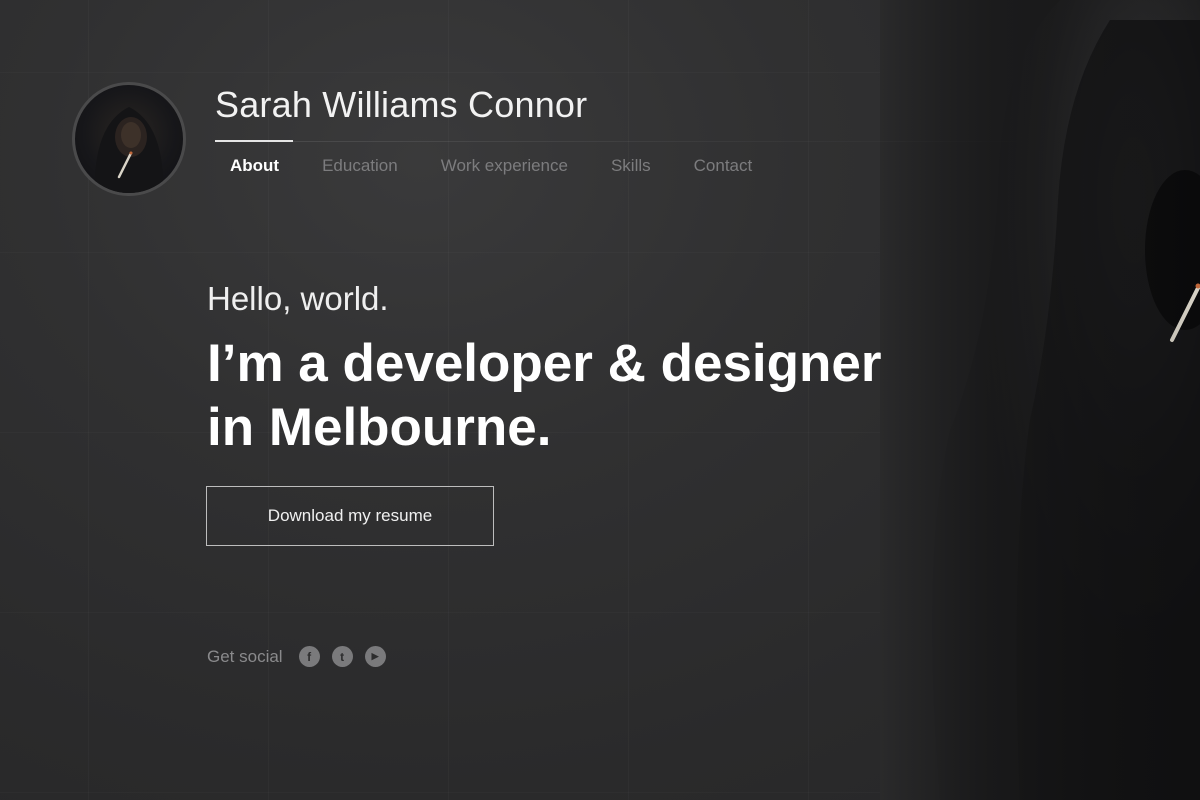 This screenshot has width=1200, height=800. Describe the element at coordinates (342, 656) in the screenshot. I see `twitter-icon: t` at that location.